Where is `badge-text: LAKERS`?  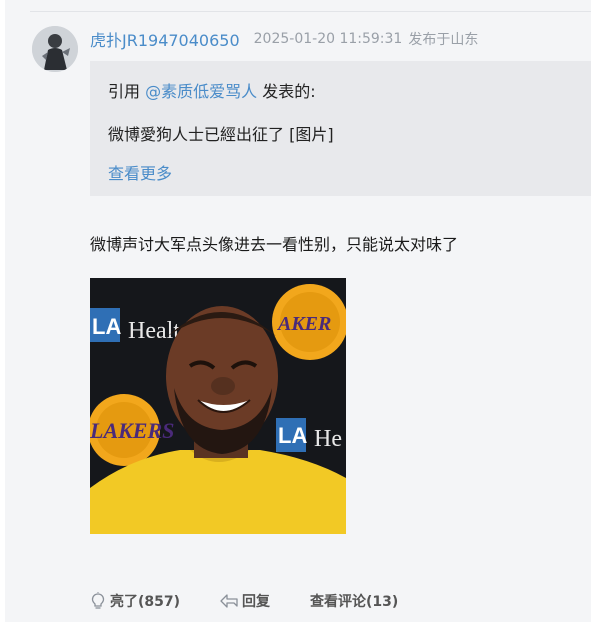
badge-text: LAKERS is located at coordinates (132, 430).